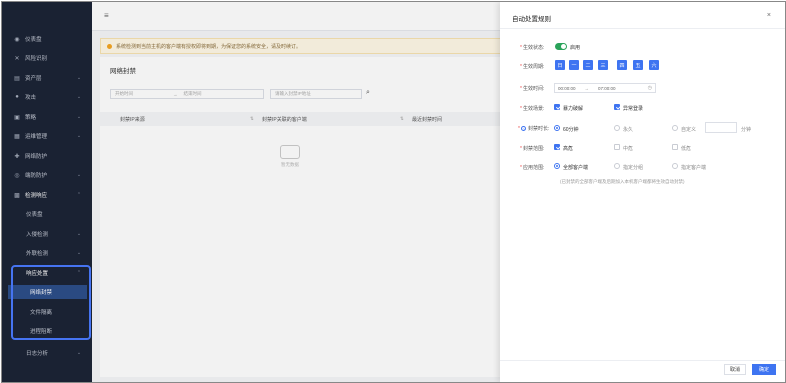 The width and height of the screenshot is (786, 383). Describe the element at coordinates (675, 128) in the screenshot. I see `duration-custom-radio` at that location.